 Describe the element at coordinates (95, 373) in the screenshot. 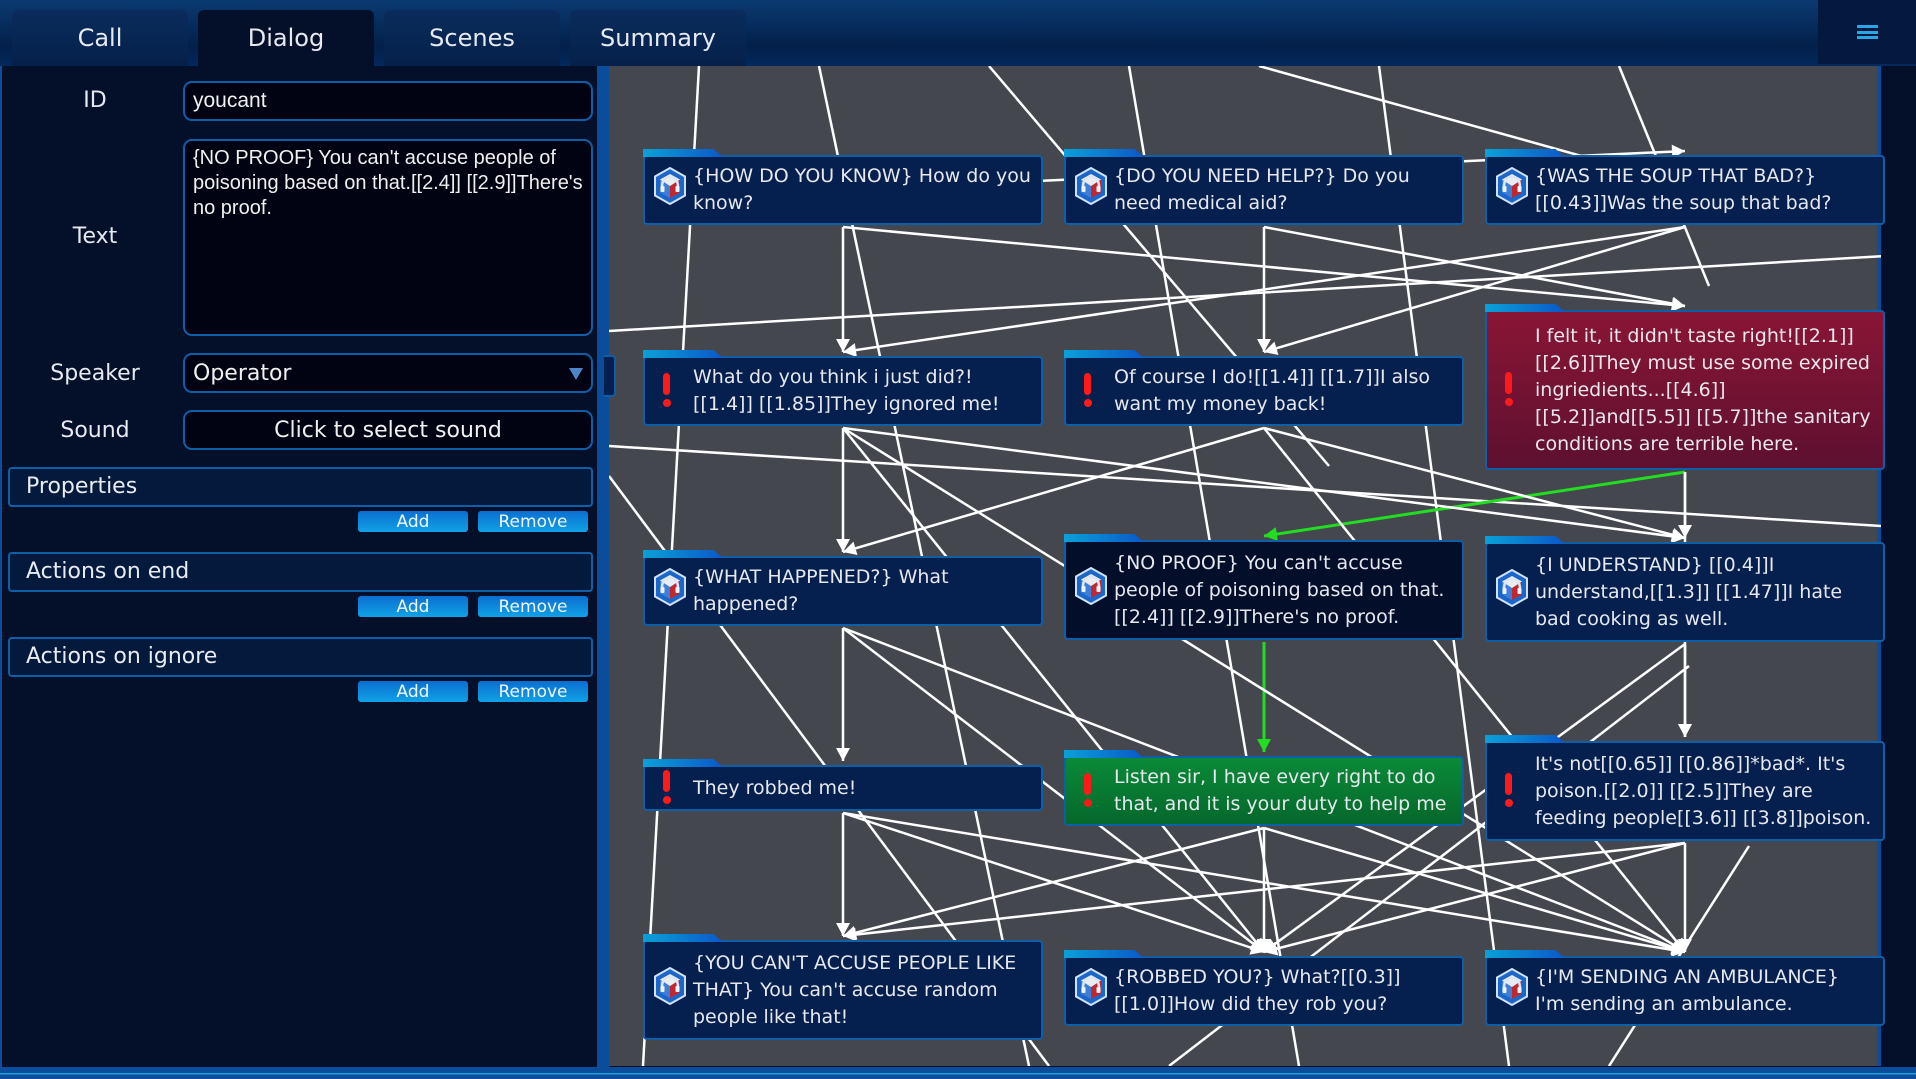

I see `speaker-label: Speaker` at that location.